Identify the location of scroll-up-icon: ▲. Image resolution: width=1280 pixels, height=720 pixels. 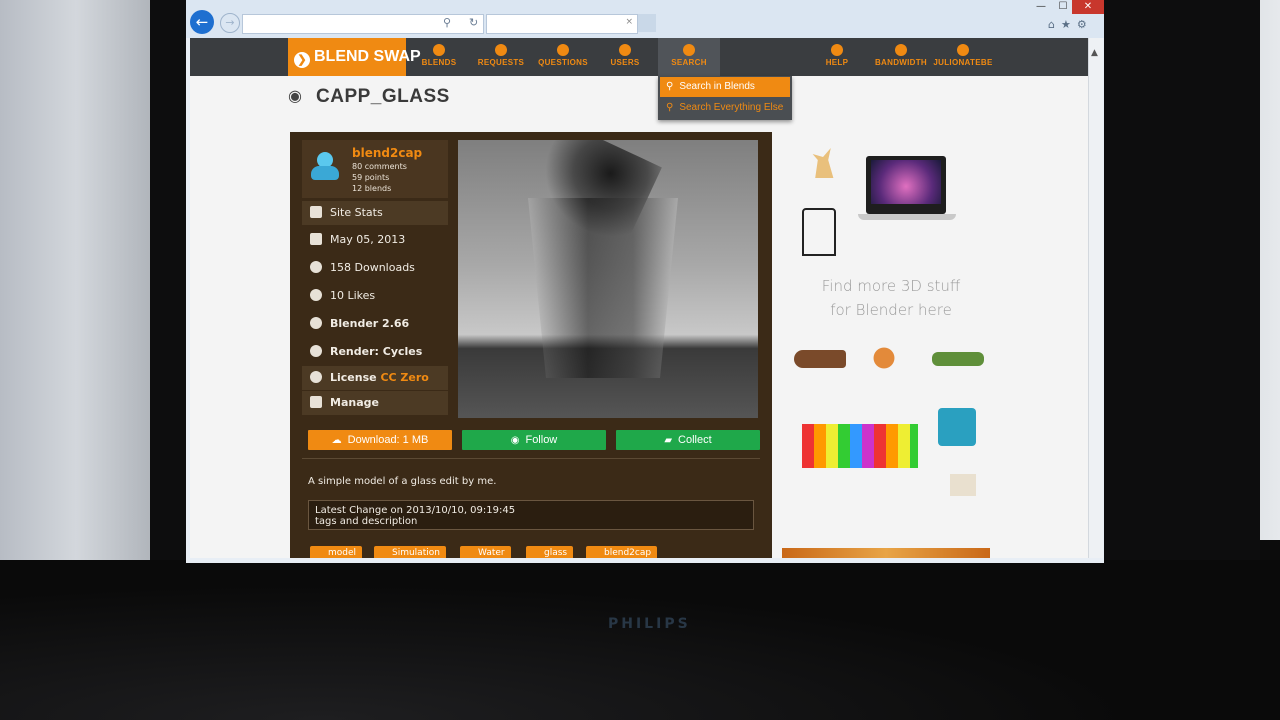
(1094, 53).